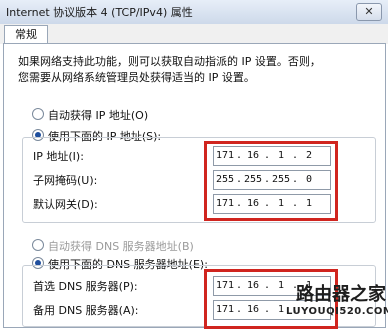  Describe the element at coordinates (58, 156) in the screenshot. I see `ip-address-label: IP 地址(I):` at that location.